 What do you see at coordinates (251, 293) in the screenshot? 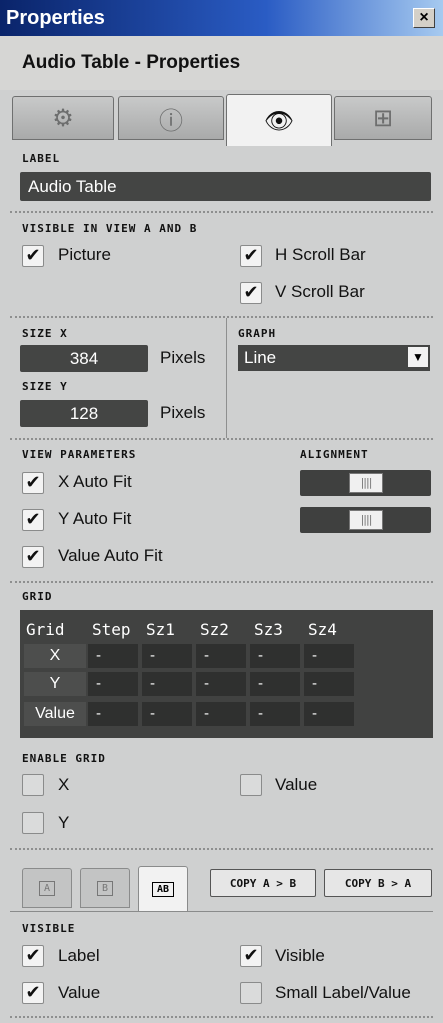
I see `v-scroll-checkbox: ✔` at bounding box center [251, 293].